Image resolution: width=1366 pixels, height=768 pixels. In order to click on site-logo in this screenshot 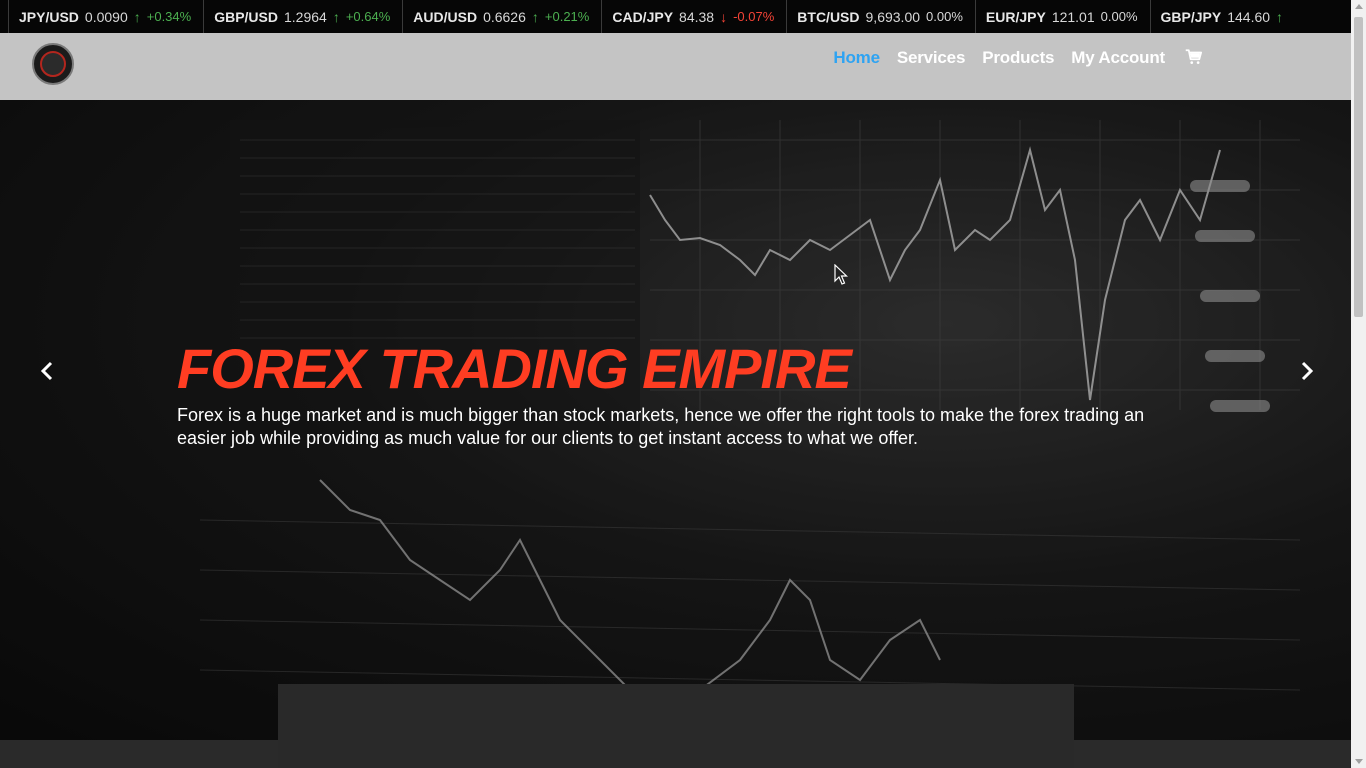, I will do `click(53, 64)`.